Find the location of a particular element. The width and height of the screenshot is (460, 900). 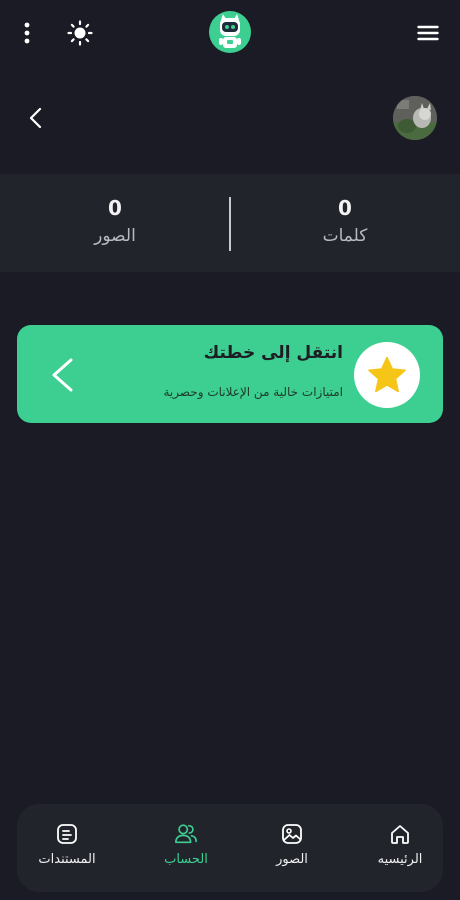

plan-title: انتقل إلى خطتك is located at coordinates (273, 353).